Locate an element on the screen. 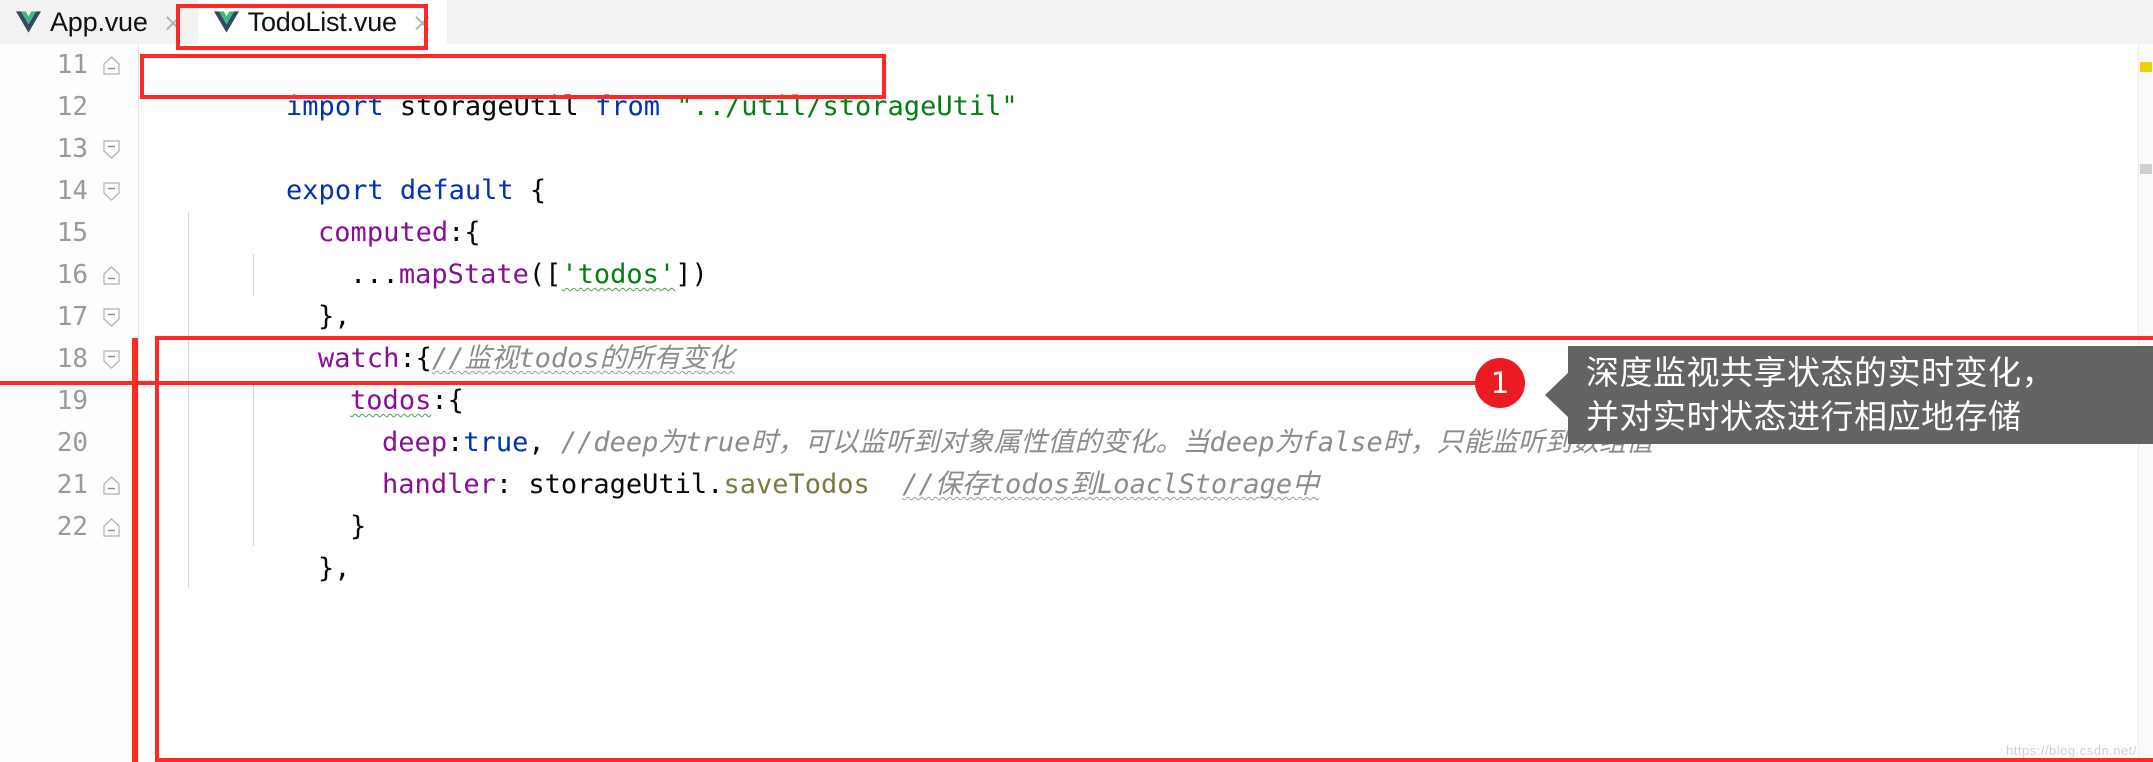  editor-gutter: 11 12 13 14 15 16 17 18 19 20 21 22 is located at coordinates (69, 403).